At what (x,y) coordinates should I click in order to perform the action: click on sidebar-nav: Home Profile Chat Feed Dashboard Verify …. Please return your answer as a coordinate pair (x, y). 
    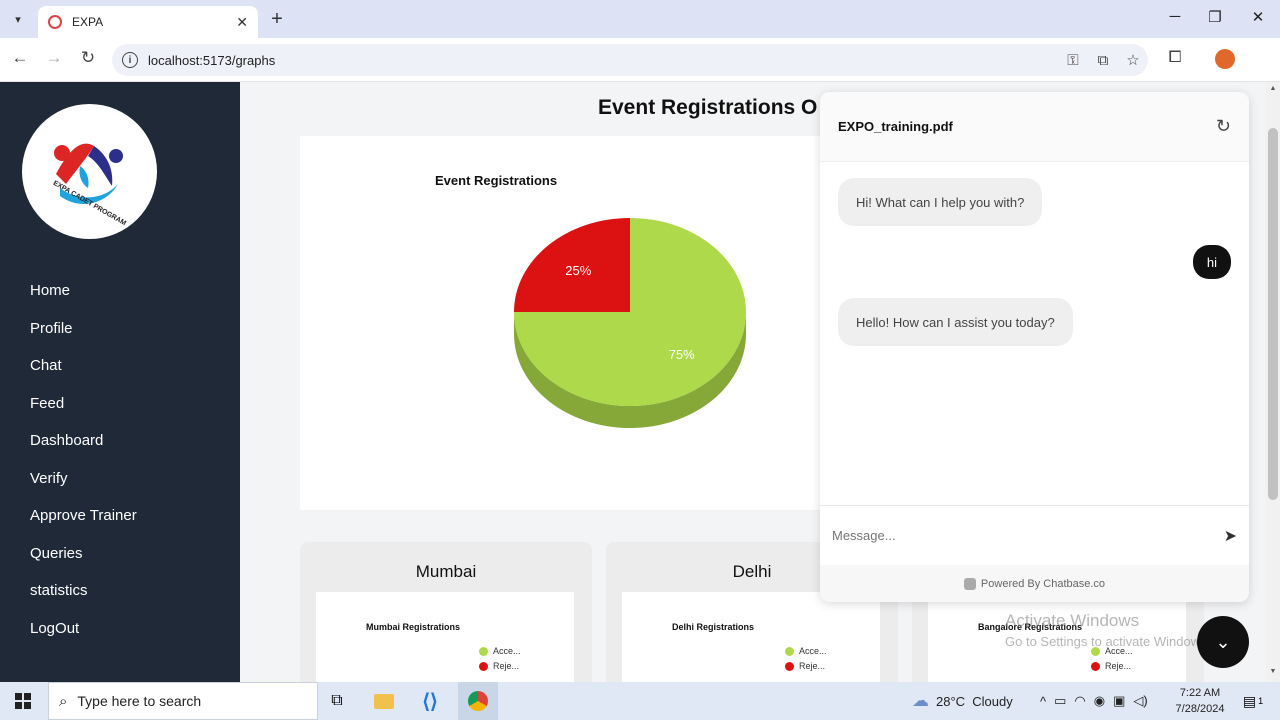
    Looking at the image, I should click on (83, 459).